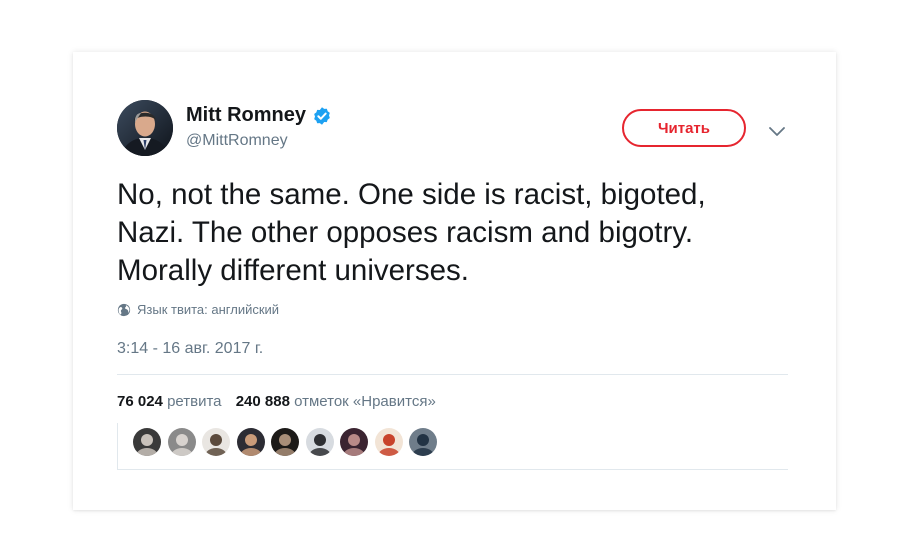 Image resolution: width=900 pixels, height=556 pixels. What do you see at coordinates (194, 401) in the screenshot?
I see `retweets-label: ретвита` at bounding box center [194, 401].